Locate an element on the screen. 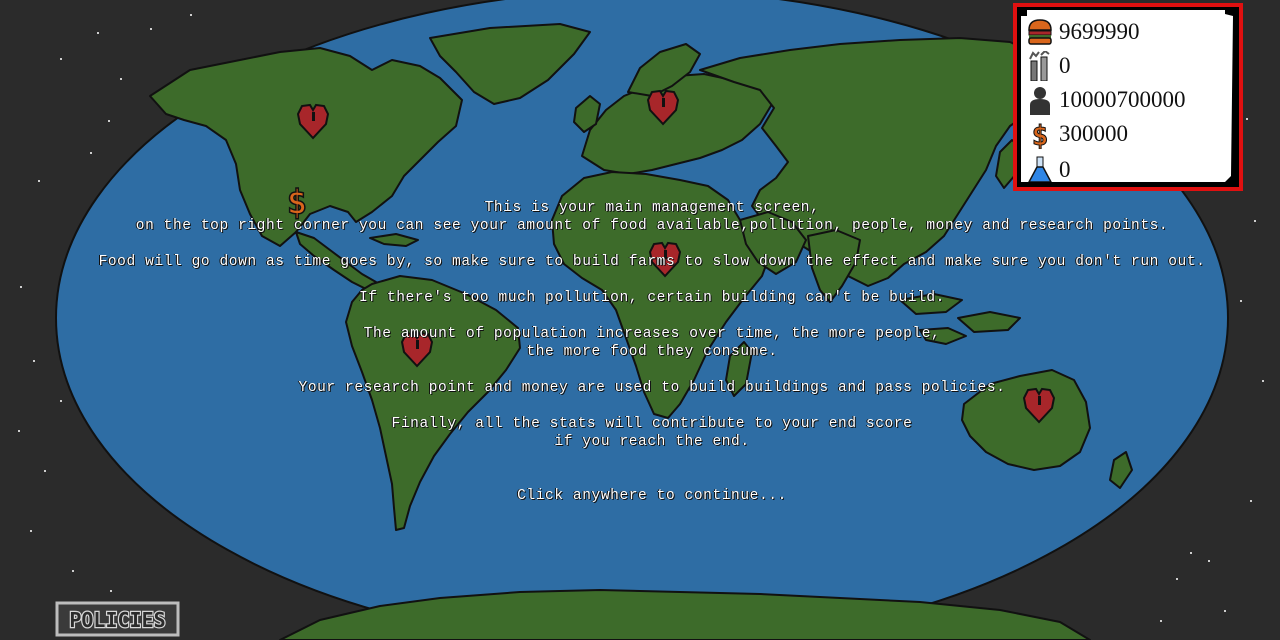 This screenshot has width=1280, height=640. pollution-value: 0 is located at coordinates (1065, 65).